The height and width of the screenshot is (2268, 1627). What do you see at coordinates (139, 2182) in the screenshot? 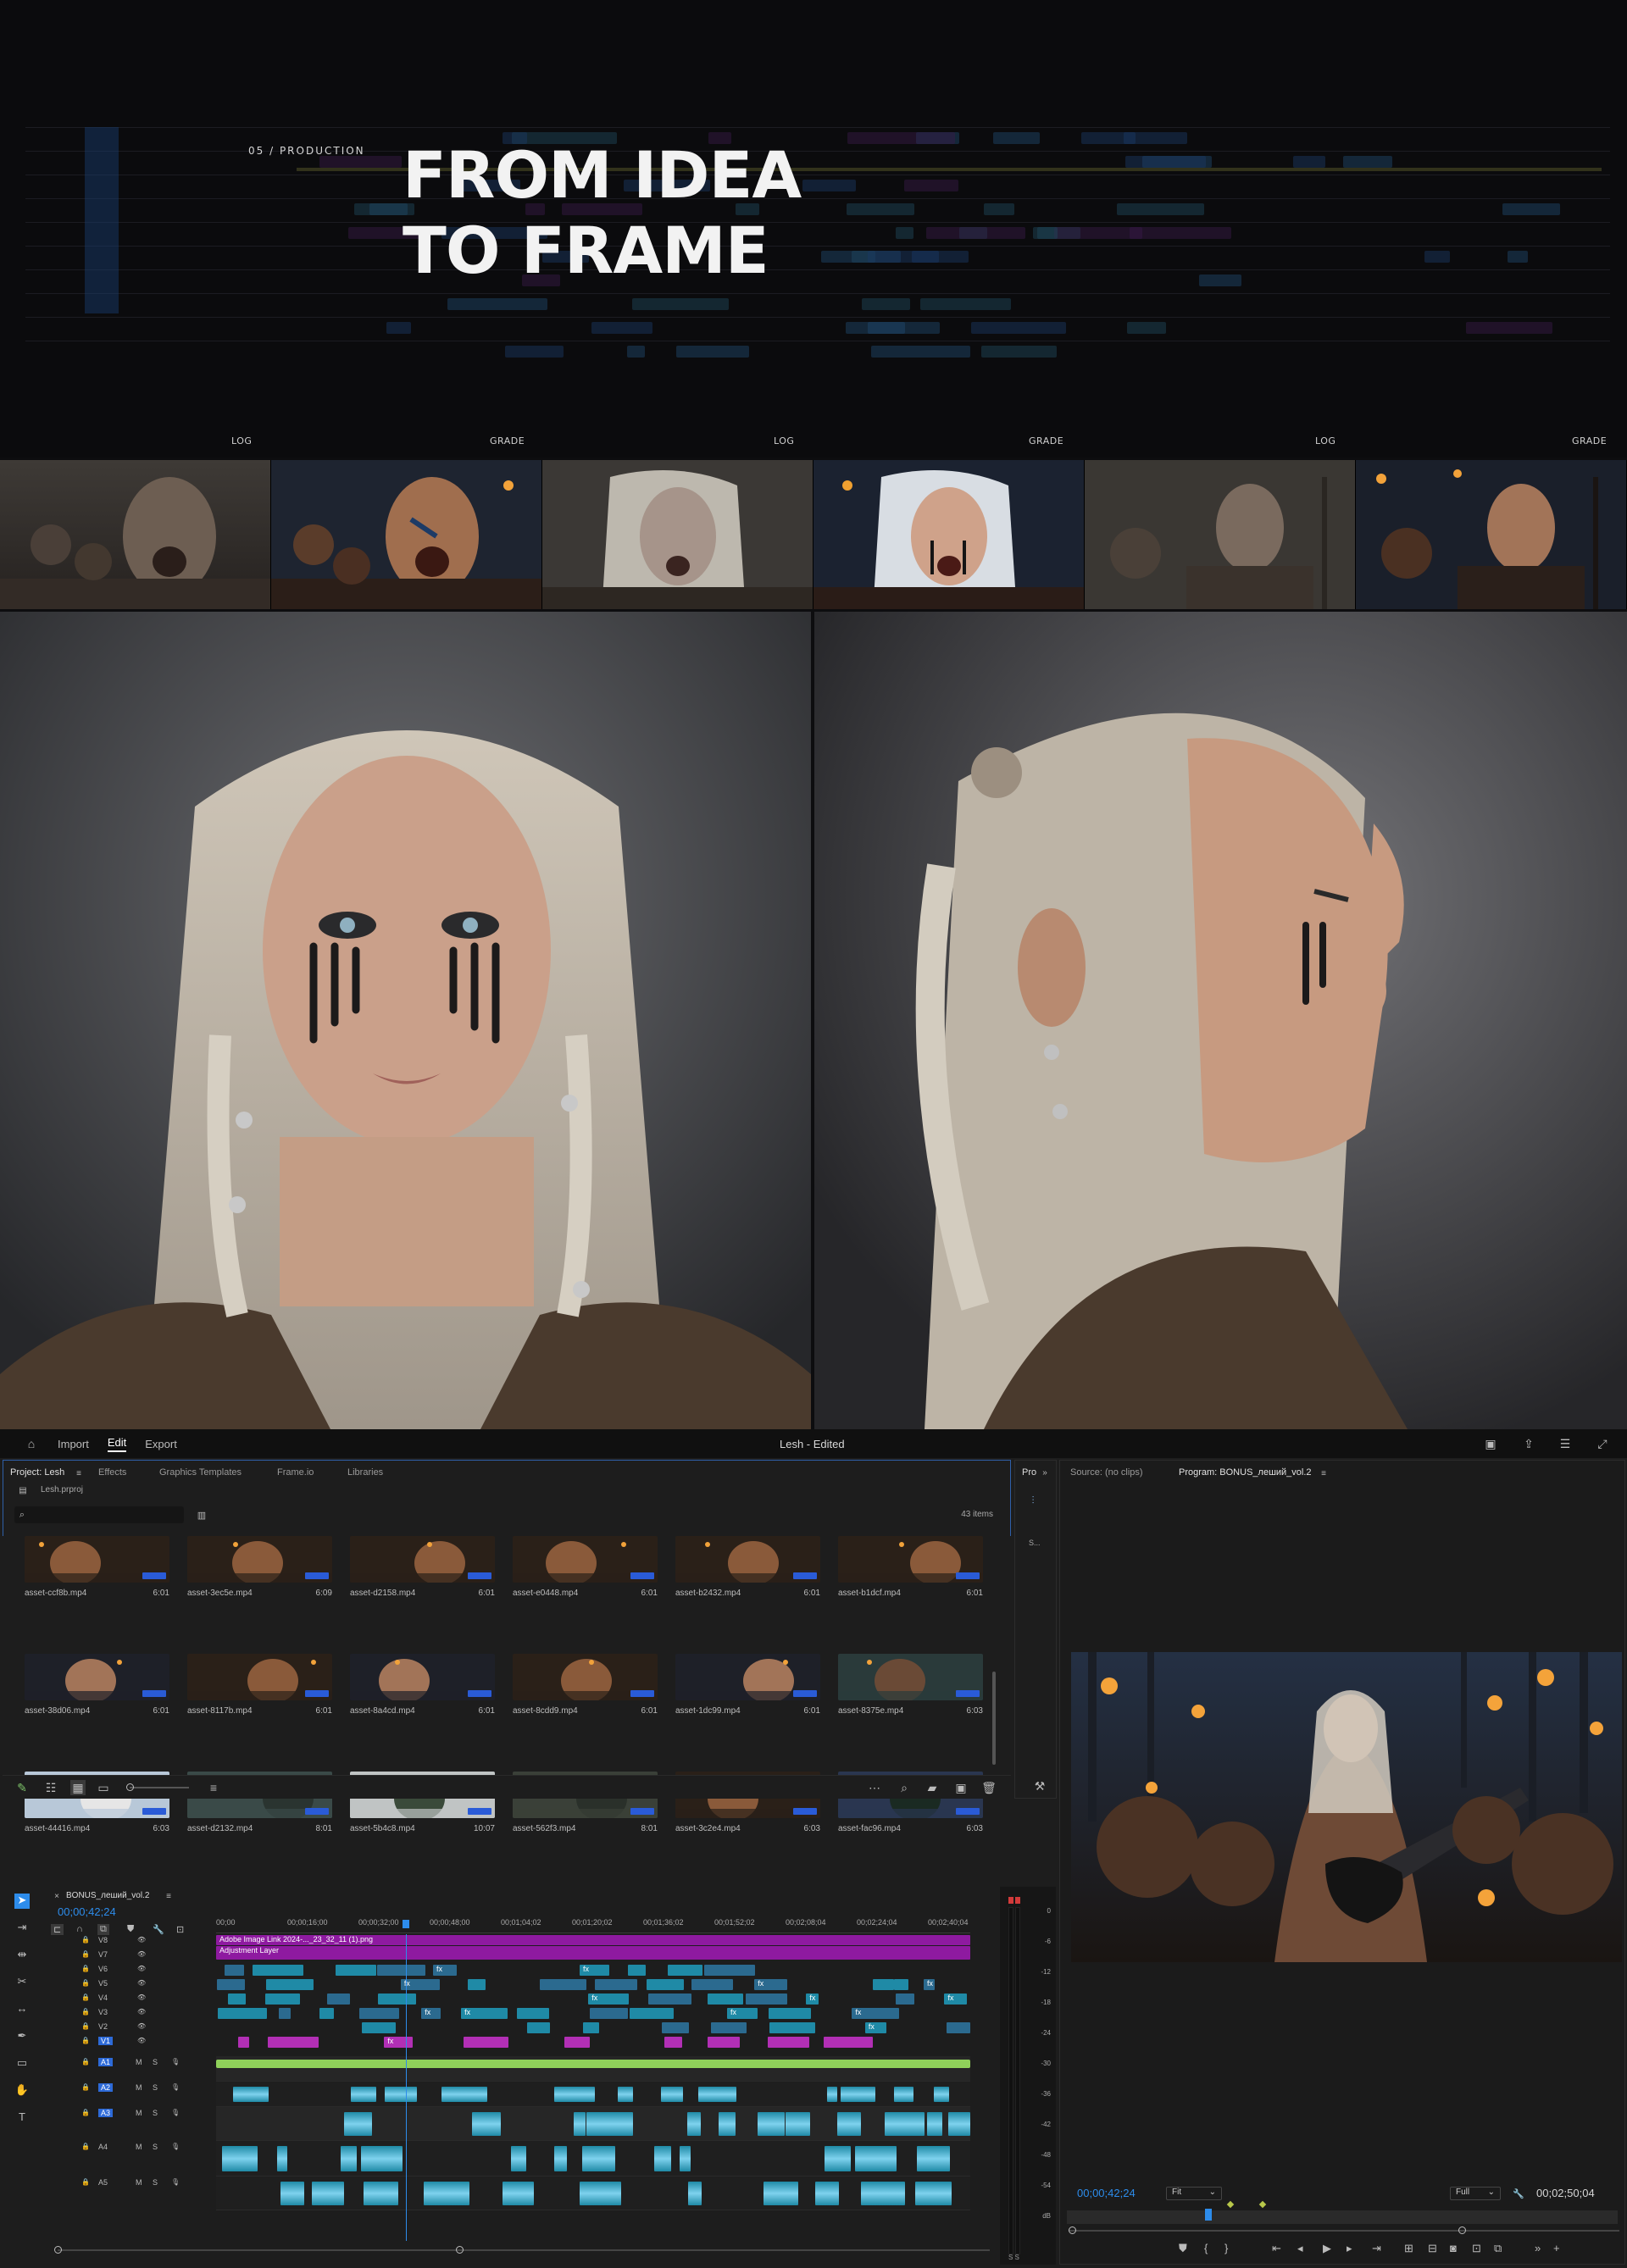
I see `mute-button: M` at bounding box center [139, 2182].